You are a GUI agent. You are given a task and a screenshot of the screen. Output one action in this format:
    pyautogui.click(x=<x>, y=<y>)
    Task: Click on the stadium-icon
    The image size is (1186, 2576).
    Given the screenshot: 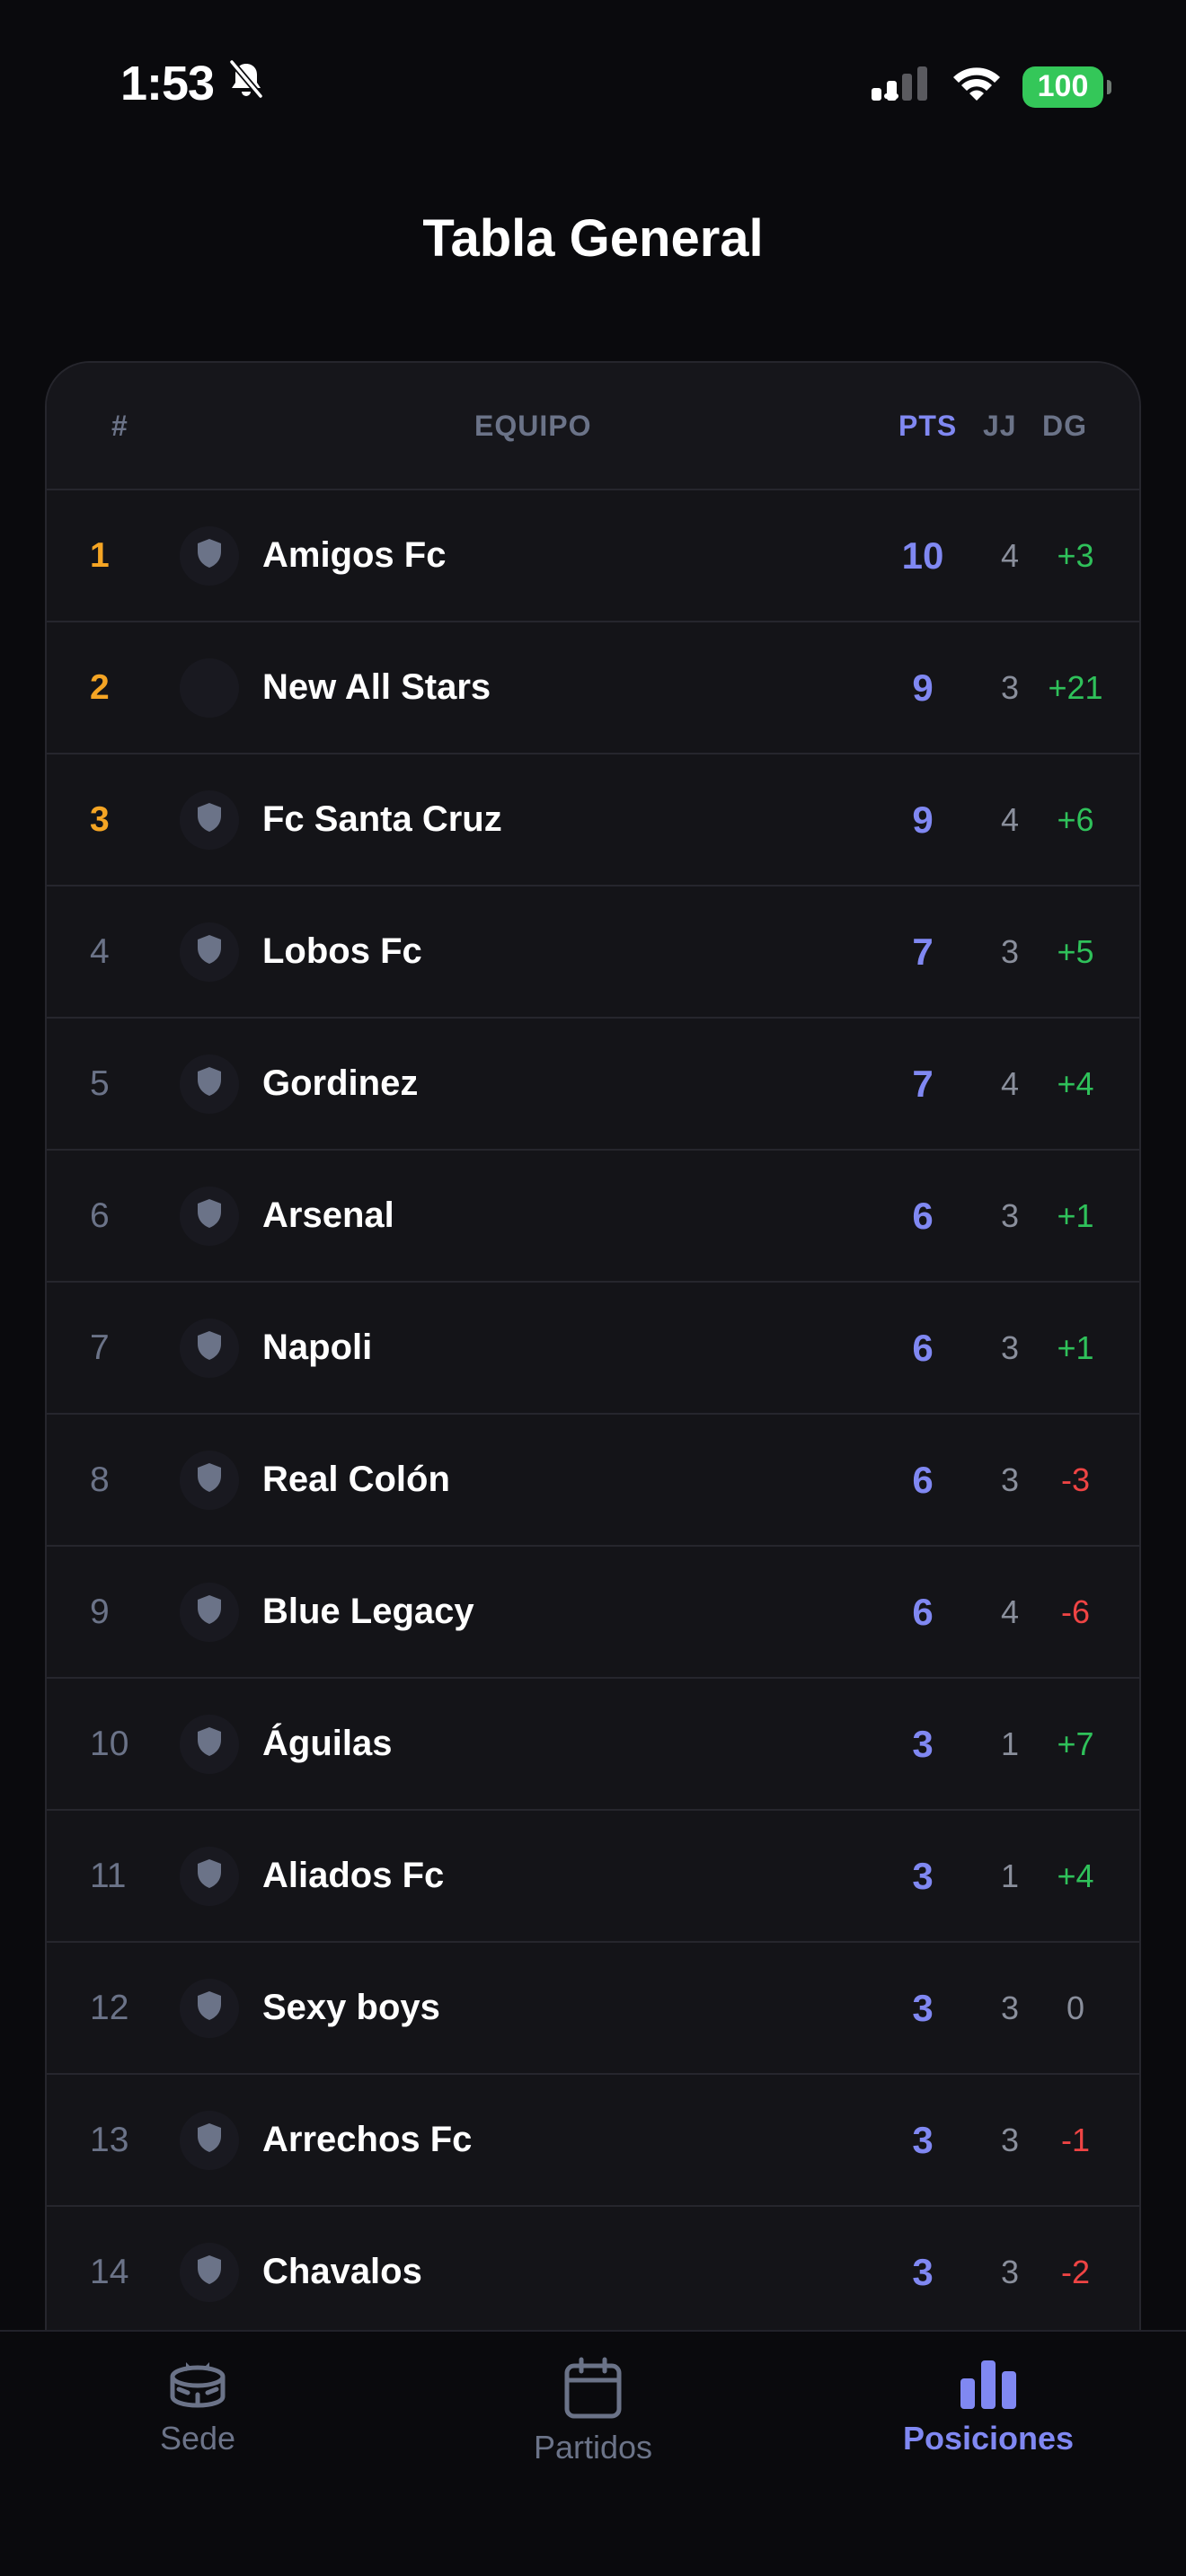 What is the action you would take?
    pyautogui.click(x=197, y=2384)
    